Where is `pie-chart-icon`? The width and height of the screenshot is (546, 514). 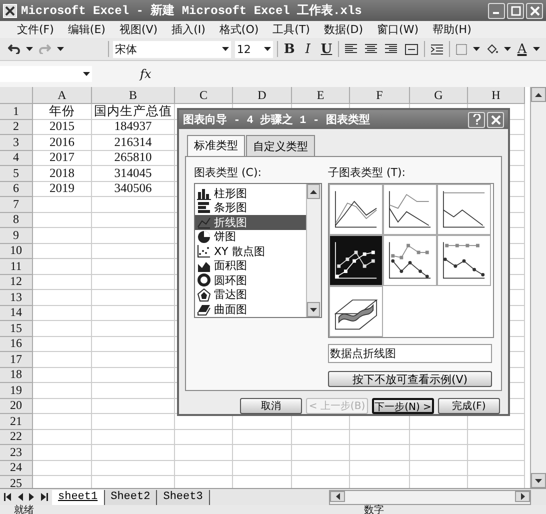 pie-chart-icon is located at coordinates (204, 237).